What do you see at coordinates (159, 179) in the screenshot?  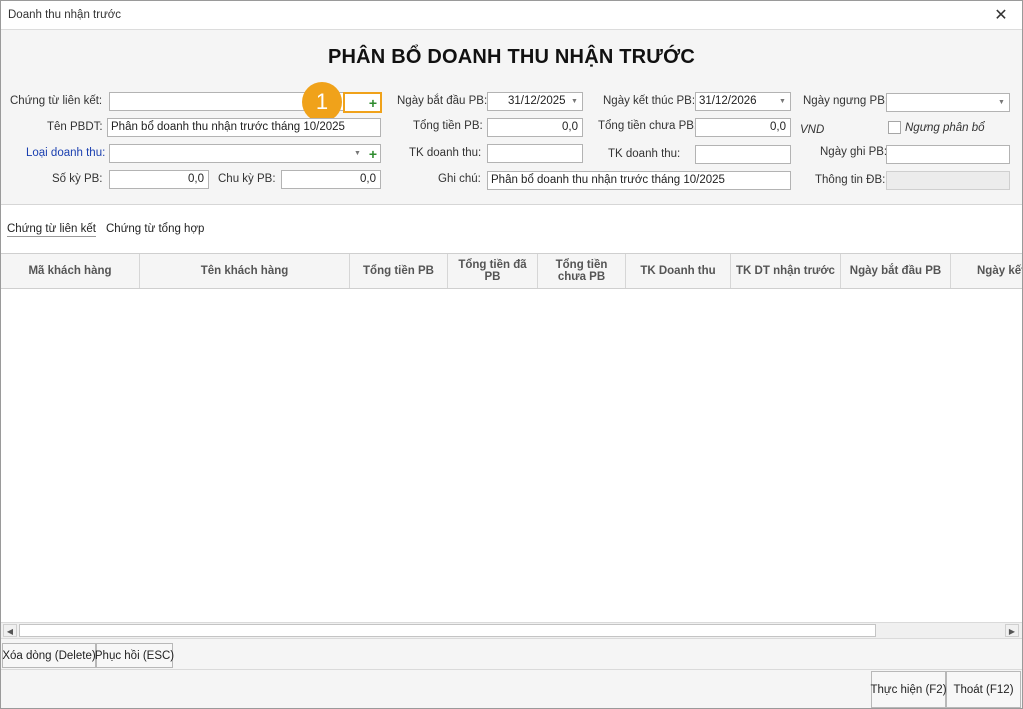 I see `so-ky-pb-field: 0,0` at bounding box center [159, 179].